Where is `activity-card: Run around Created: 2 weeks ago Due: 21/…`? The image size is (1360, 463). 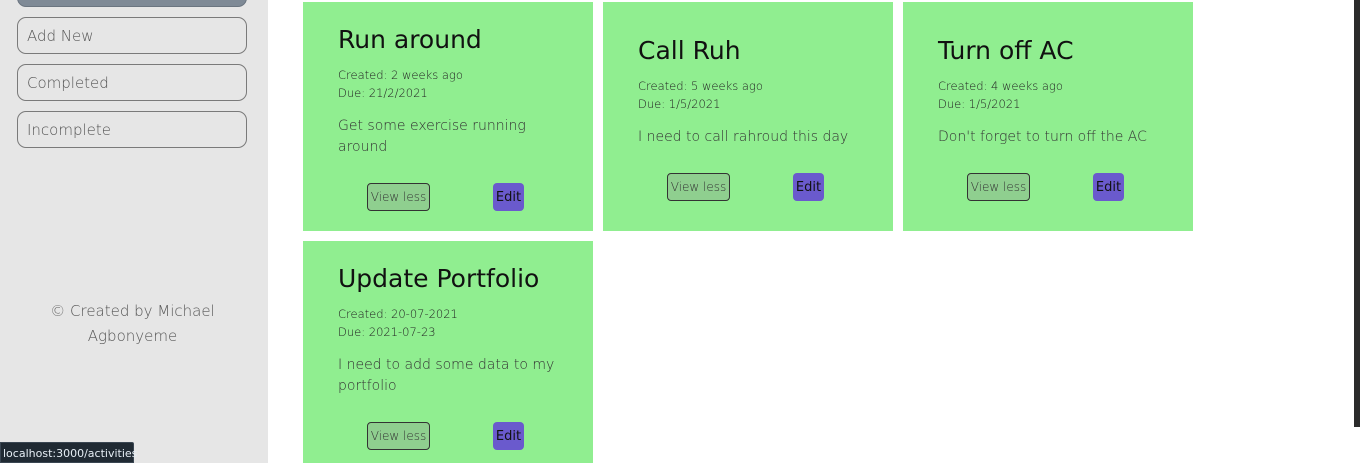
activity-card: Run around Created: 2 weeks ago Due: 21/… is located at coordinates (448, 116).